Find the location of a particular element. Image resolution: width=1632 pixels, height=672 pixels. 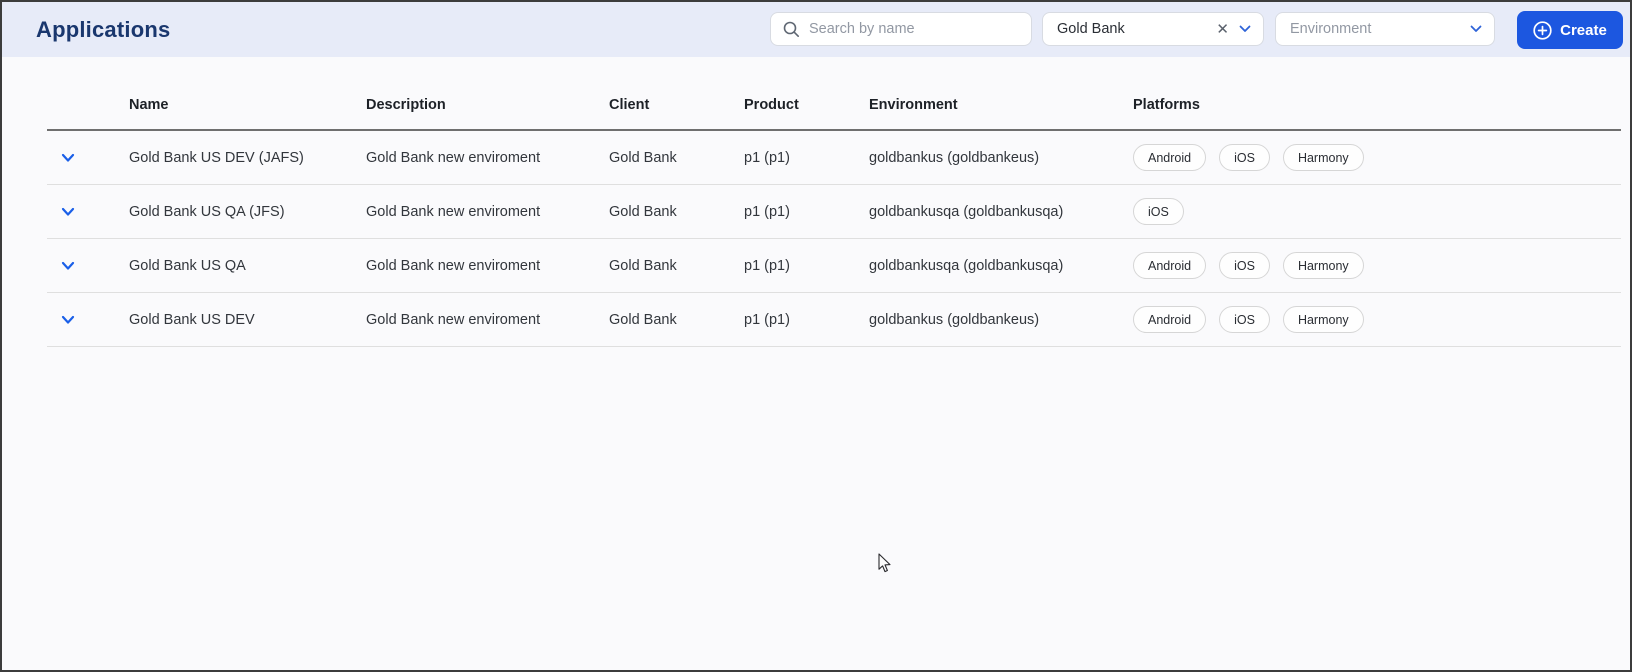

cell-name: Gold Bank US QA is located at coordinates (187, 265).